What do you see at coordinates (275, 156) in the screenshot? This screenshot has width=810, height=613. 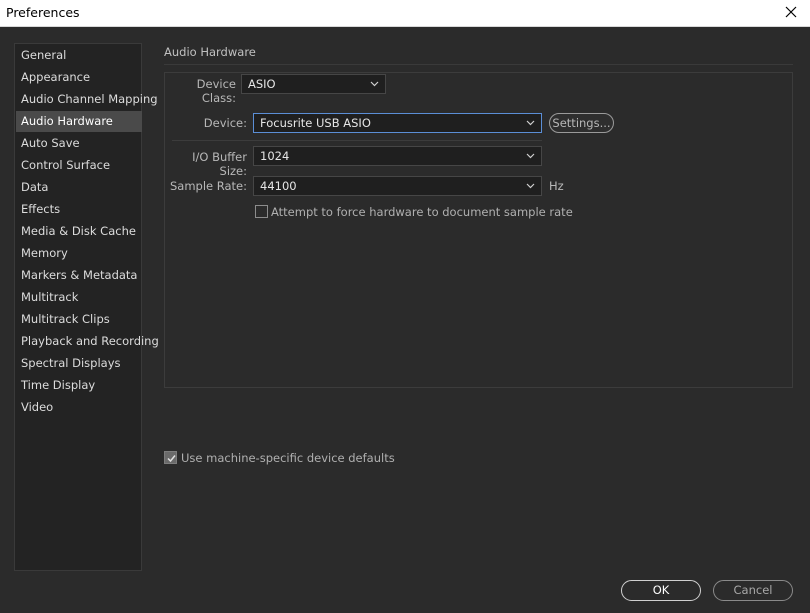 I see `buffer-size-value: 1024` at bounding box center [275, 156].